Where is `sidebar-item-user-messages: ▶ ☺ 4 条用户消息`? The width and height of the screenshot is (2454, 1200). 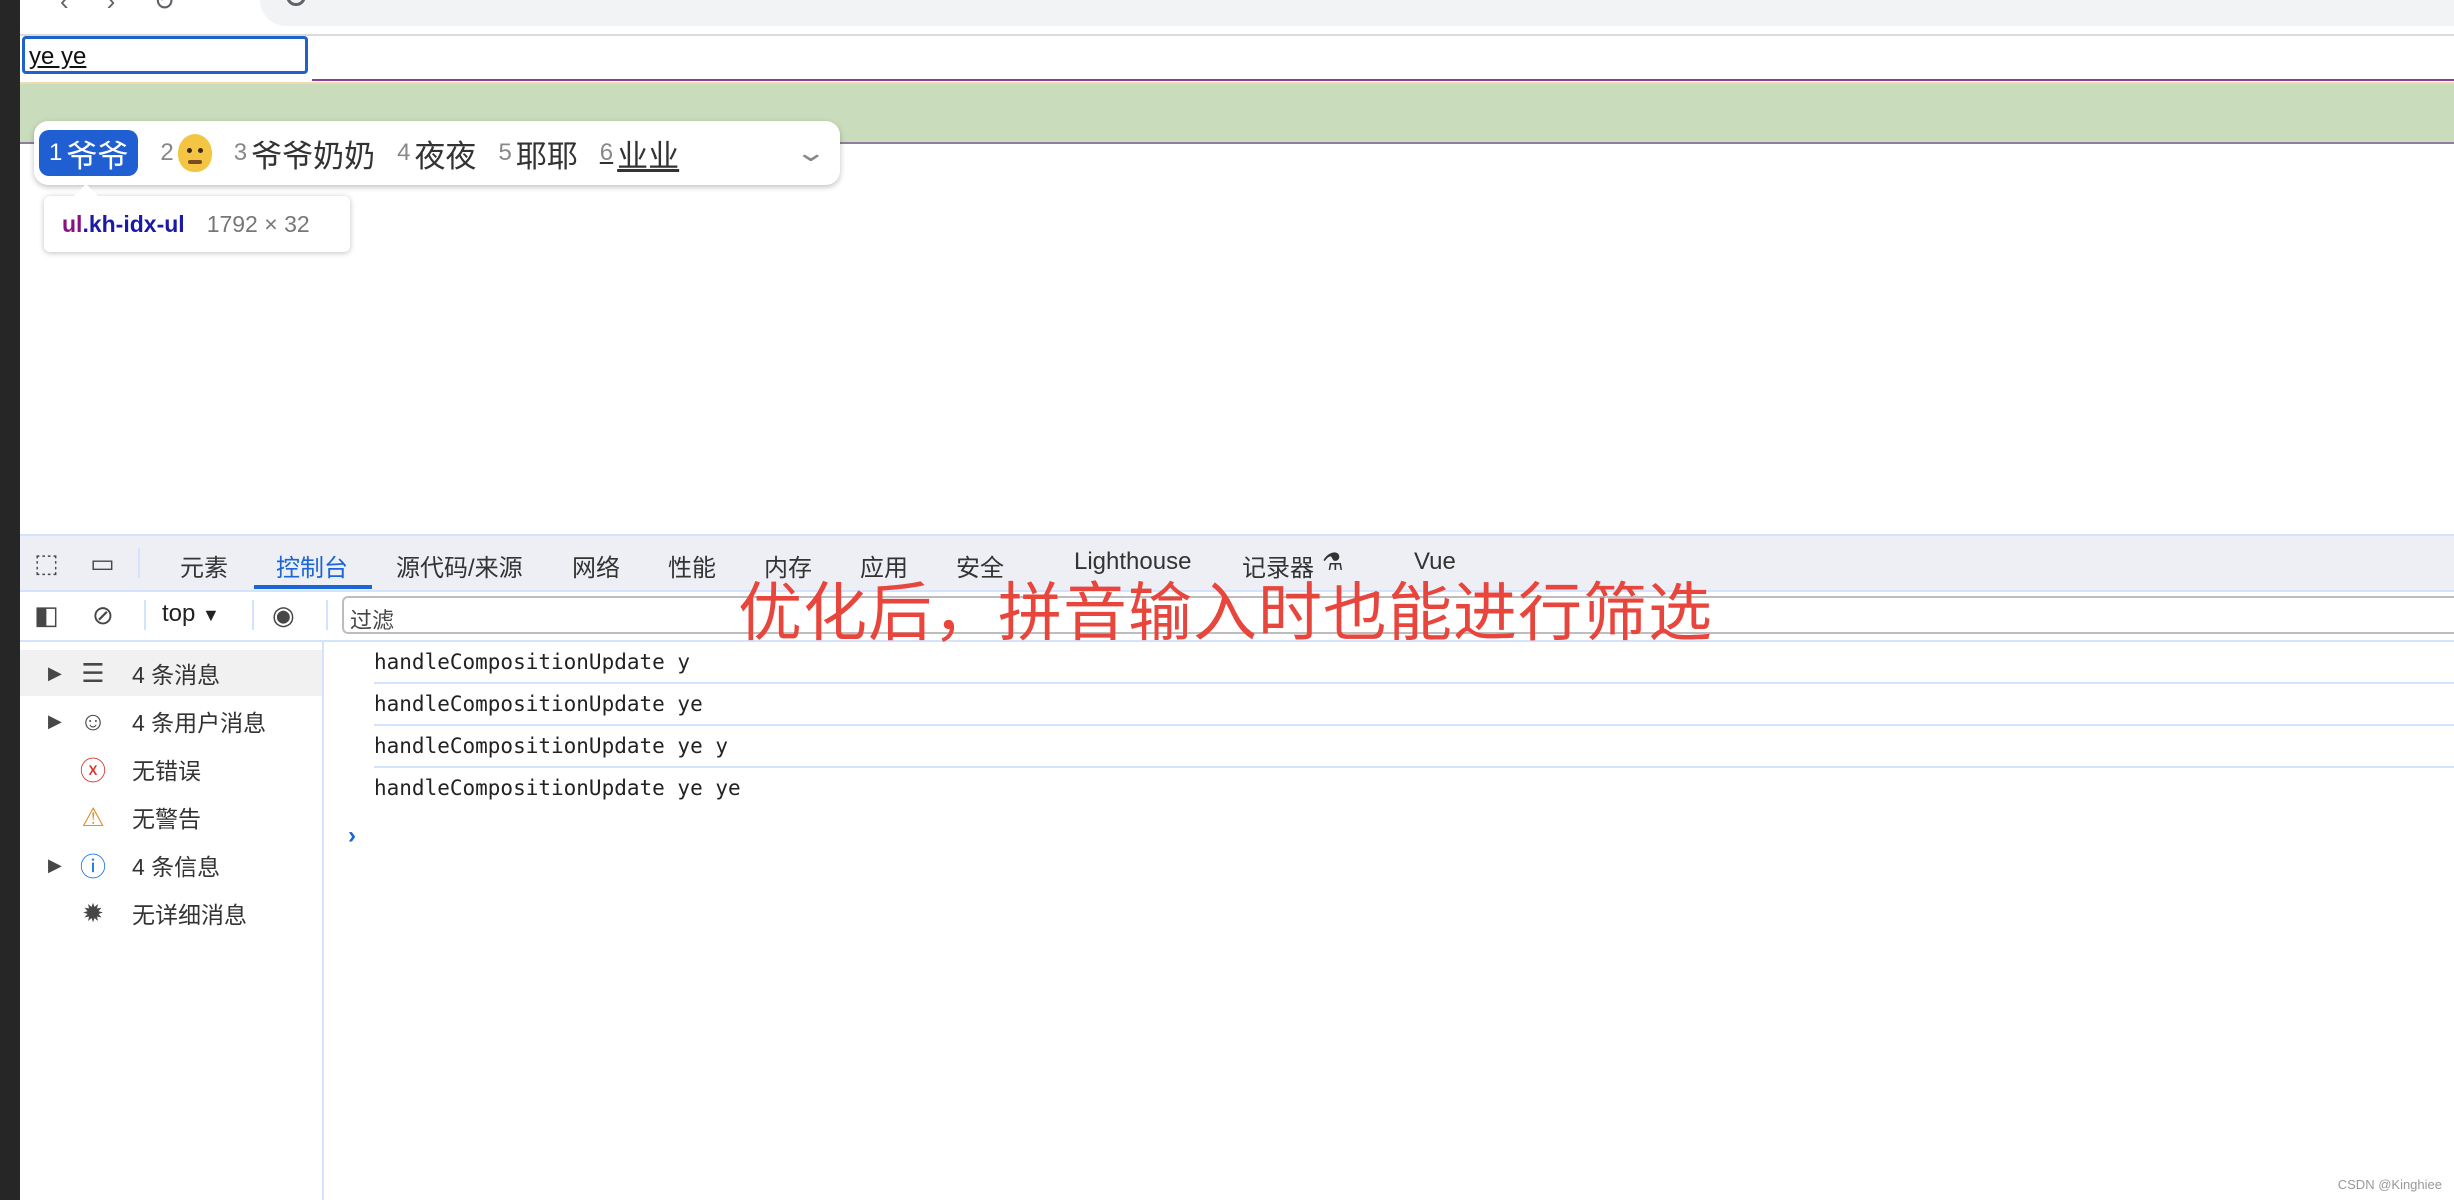
sidebar-item-user-messages: ▶ ☺ 4 条用户消息 is located at coordinates (171, 721).